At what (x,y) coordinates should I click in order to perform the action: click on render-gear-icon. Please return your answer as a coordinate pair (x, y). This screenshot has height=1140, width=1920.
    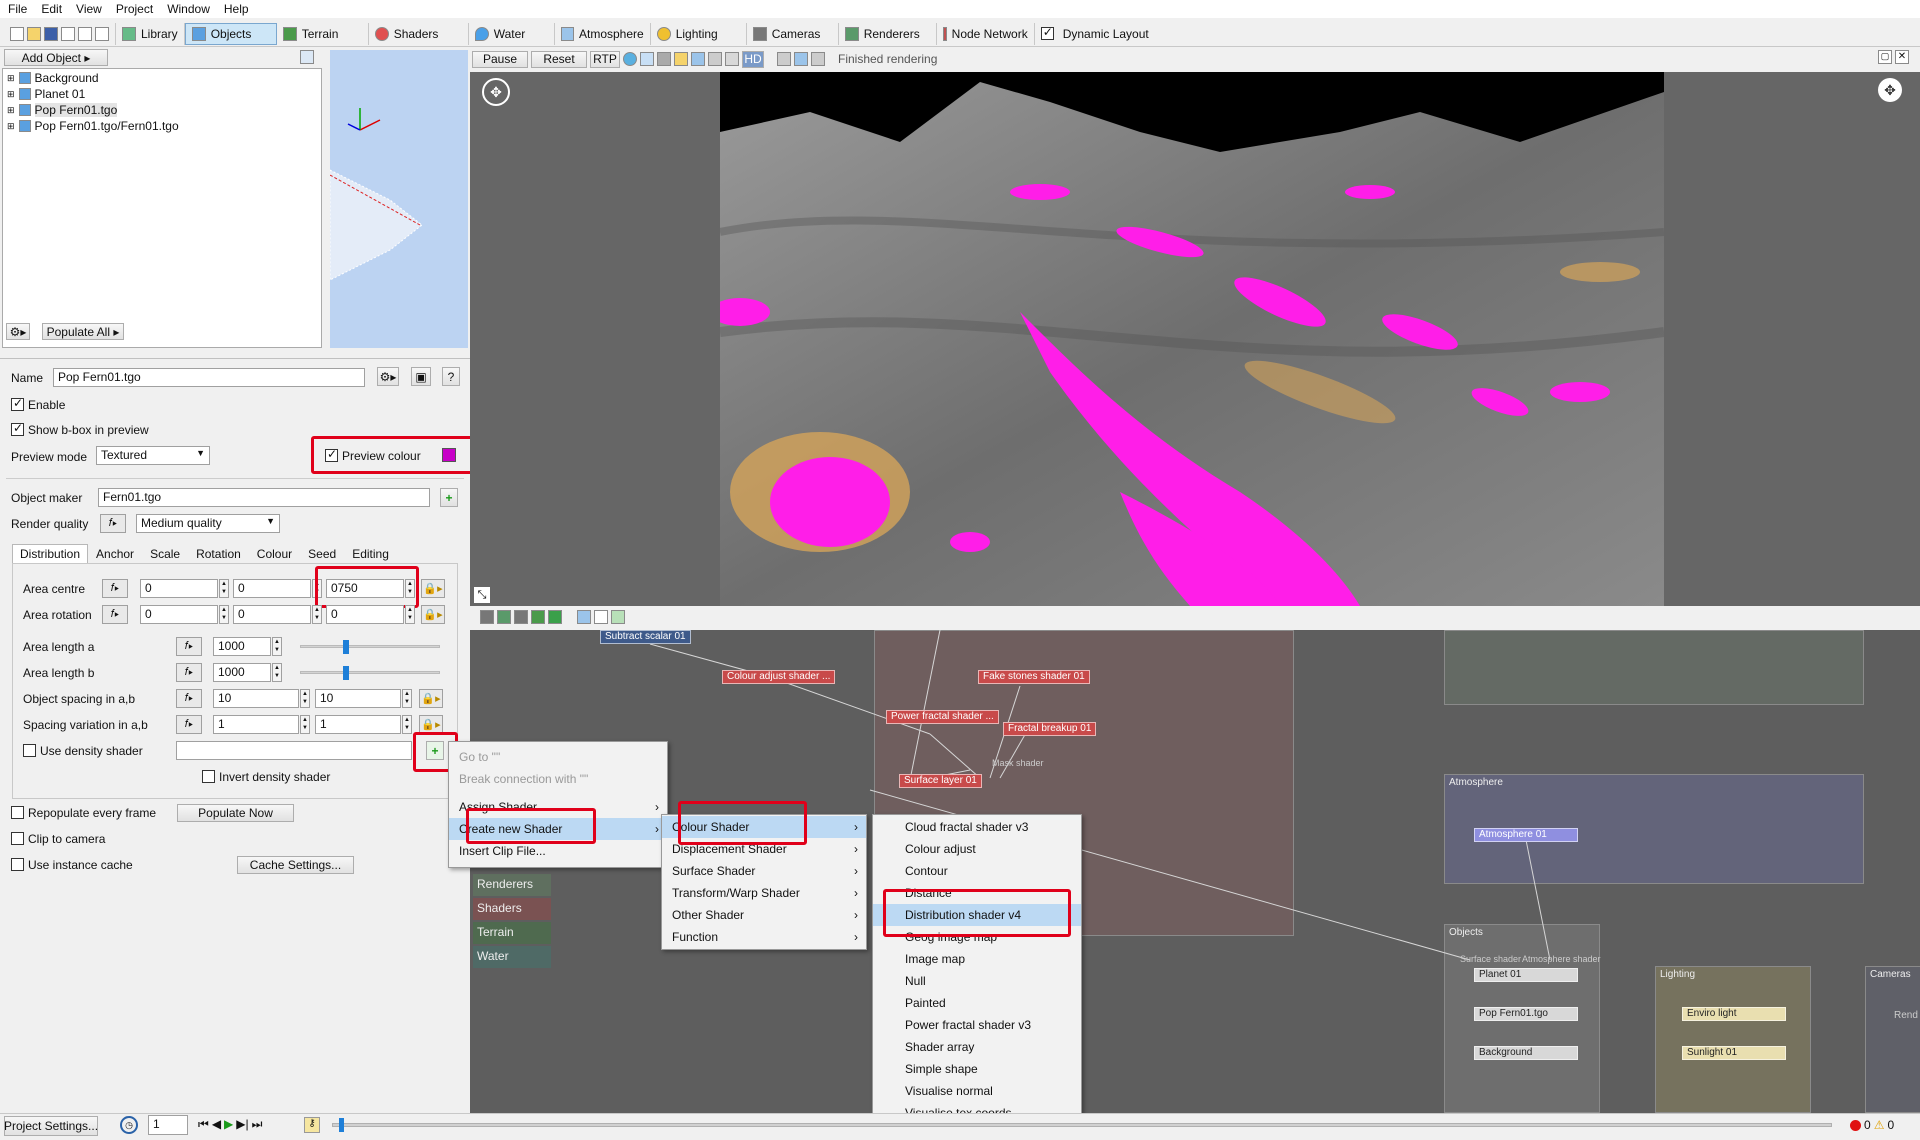
    Looking at the image, I should click on (664, 59).